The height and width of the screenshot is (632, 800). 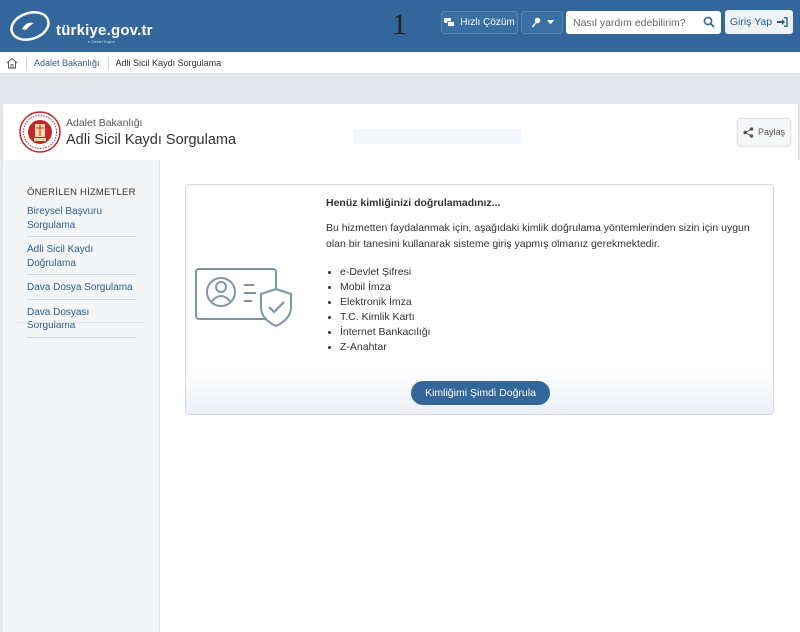 What do you see at coordinates (378, 272) in the screenshot?
I see `list-item: e-Devlet Şifresi` at bounding box center [378, 272].